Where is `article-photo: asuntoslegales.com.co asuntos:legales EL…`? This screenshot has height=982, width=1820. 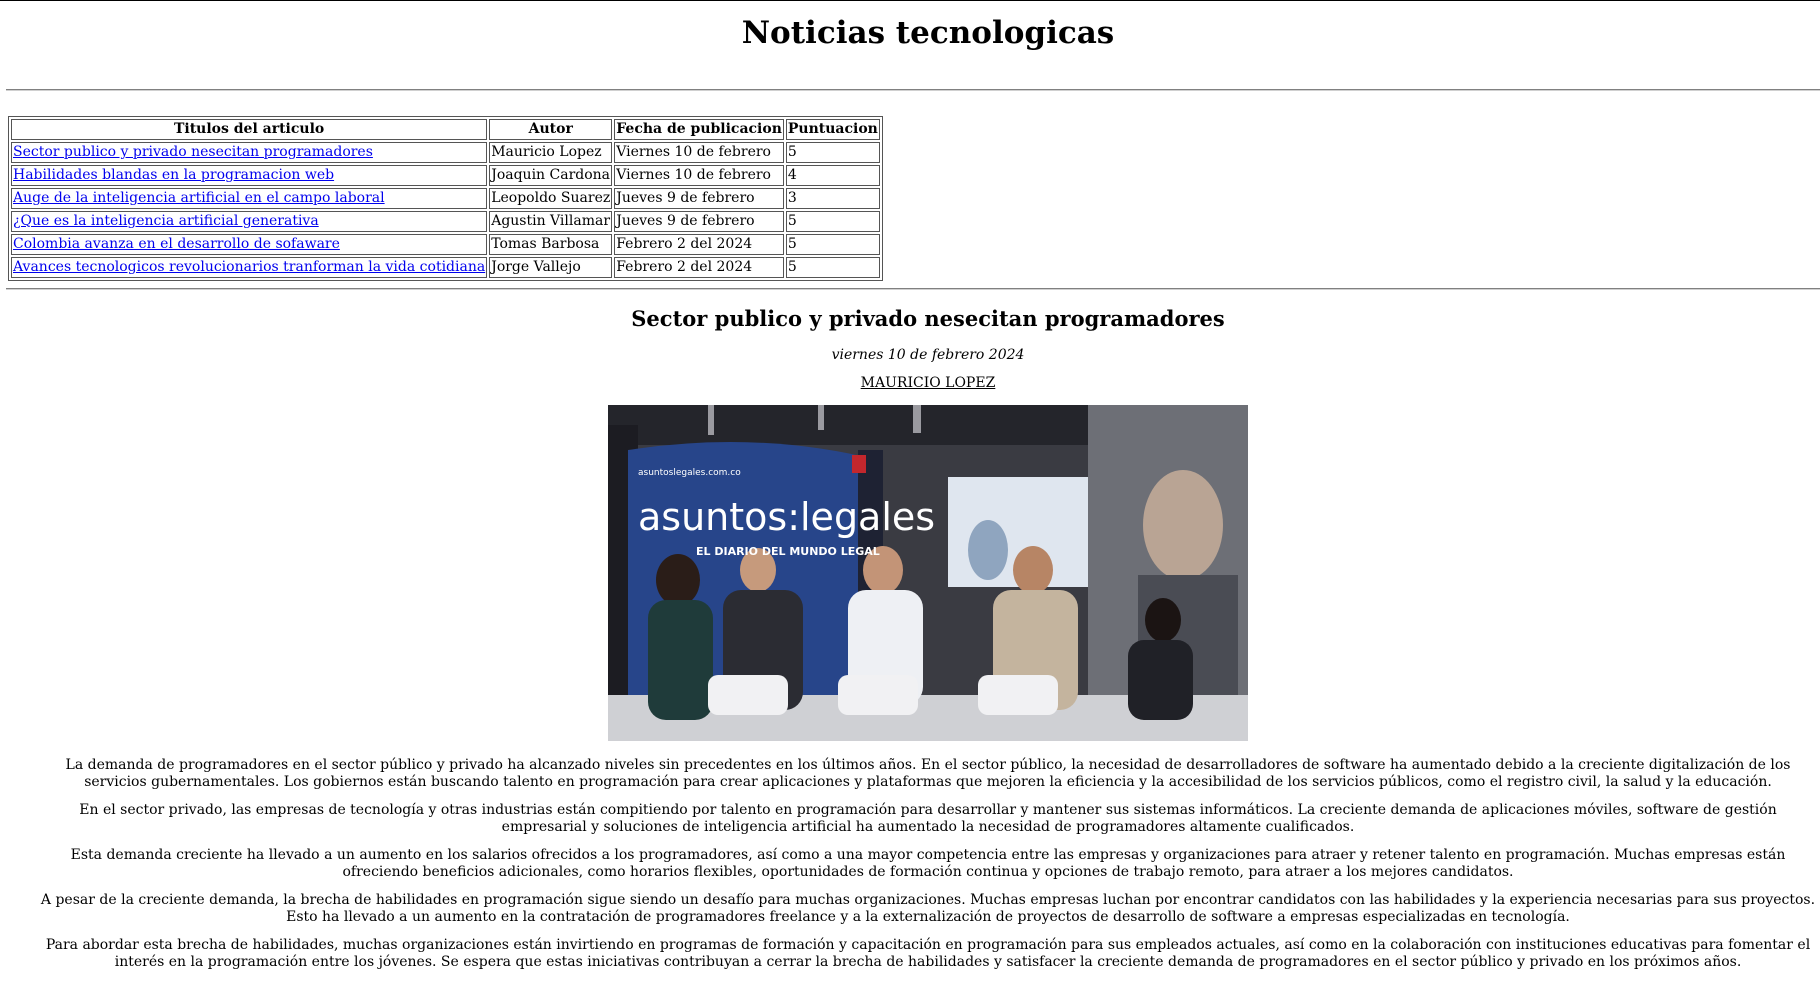
article-photo: asuntoslegales.com.co asuntos:legales EL… is located at coordinates (928, 573).